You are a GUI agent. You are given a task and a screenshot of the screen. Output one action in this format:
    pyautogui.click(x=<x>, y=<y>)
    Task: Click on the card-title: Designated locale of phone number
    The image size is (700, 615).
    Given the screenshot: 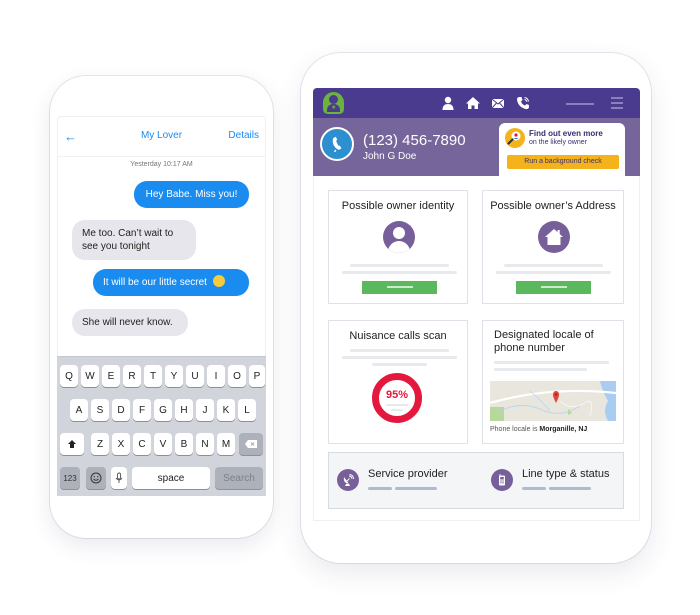 What is the action you would take?
    pyautogui.click(x=544, y=342)
    